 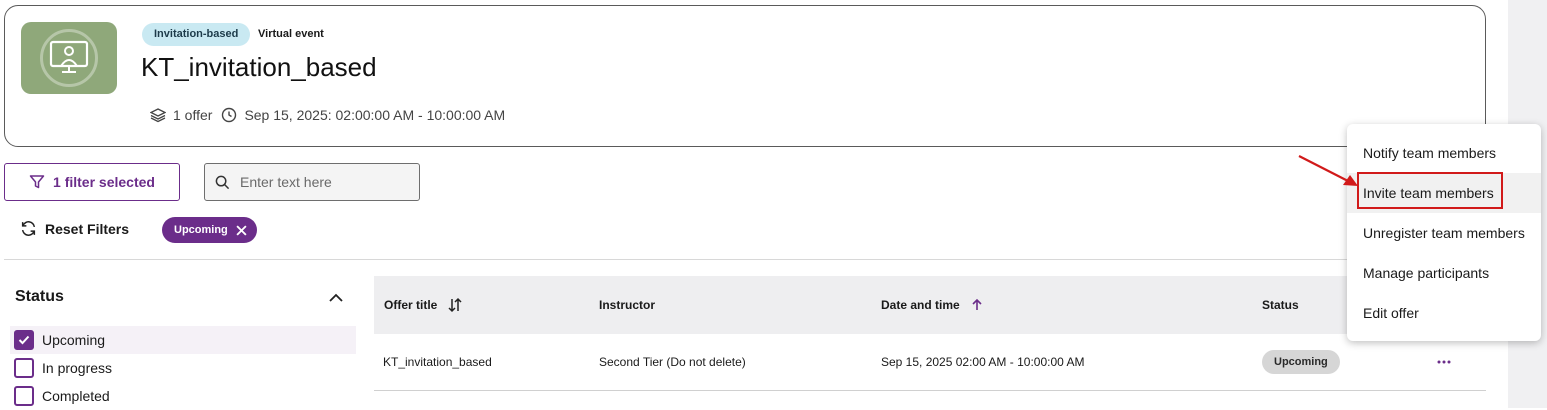 I want to click on status-option-completed: Completed, so click(x=183, y=396).